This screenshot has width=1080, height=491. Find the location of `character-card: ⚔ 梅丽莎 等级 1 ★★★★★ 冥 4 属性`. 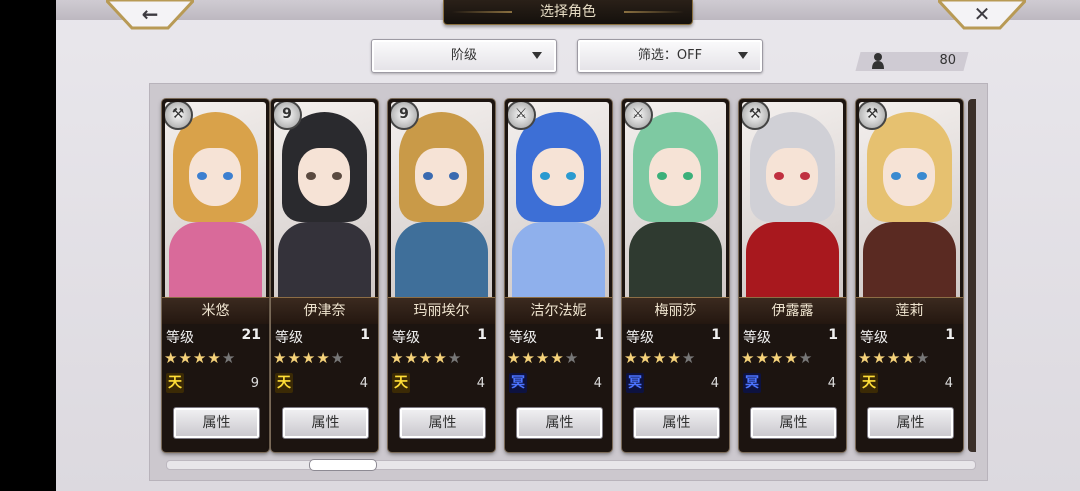

character-card: ⚔ 梅丽莎 等级 1 ★★★★★ 冥 4 属性 is located at coordinates (675, 275).